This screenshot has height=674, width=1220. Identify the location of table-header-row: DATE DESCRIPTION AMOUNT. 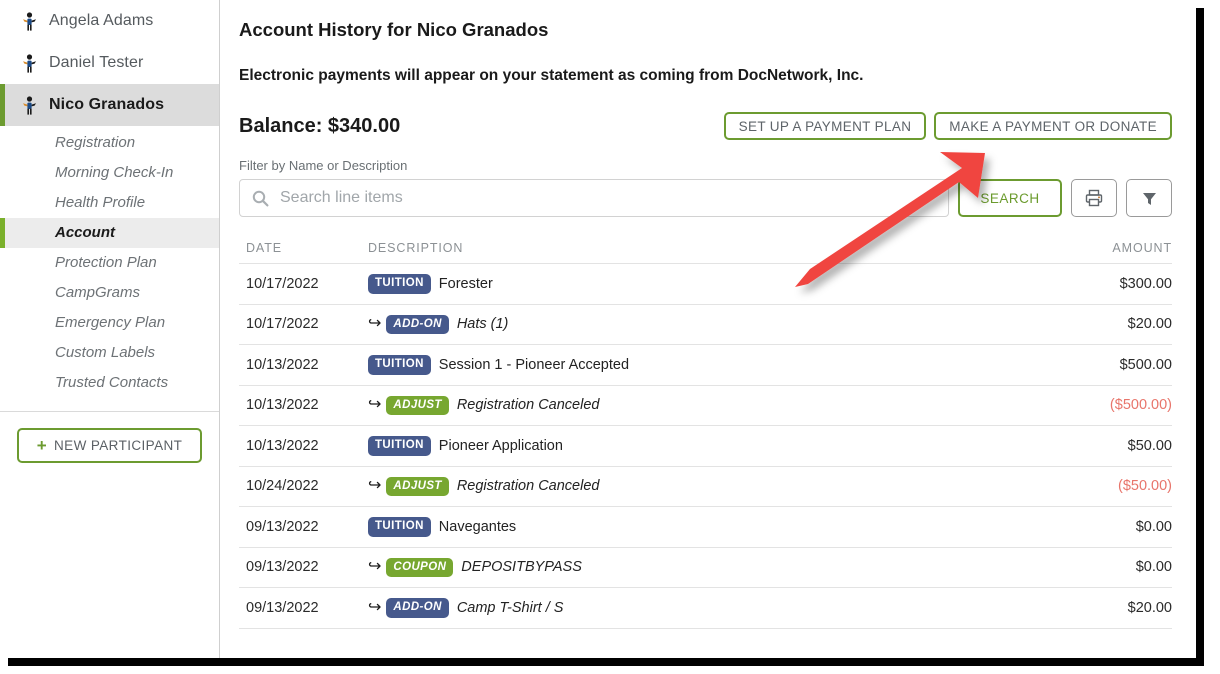
(705, 252).